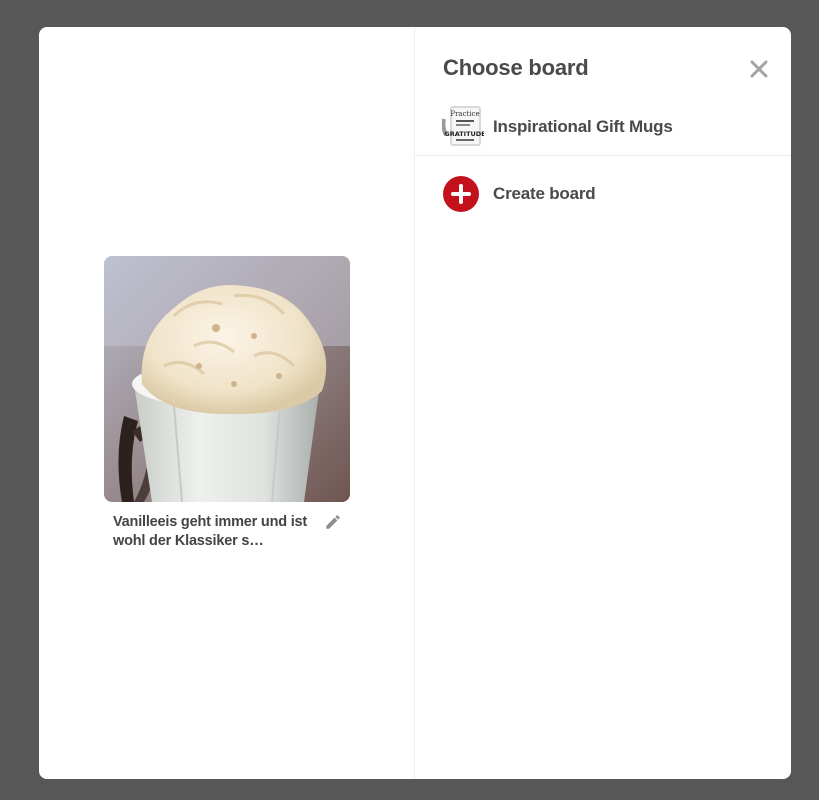  Describe the element at coordinates (603, 194) in the screenshot. I see `create-board-button: Create board` at that location.